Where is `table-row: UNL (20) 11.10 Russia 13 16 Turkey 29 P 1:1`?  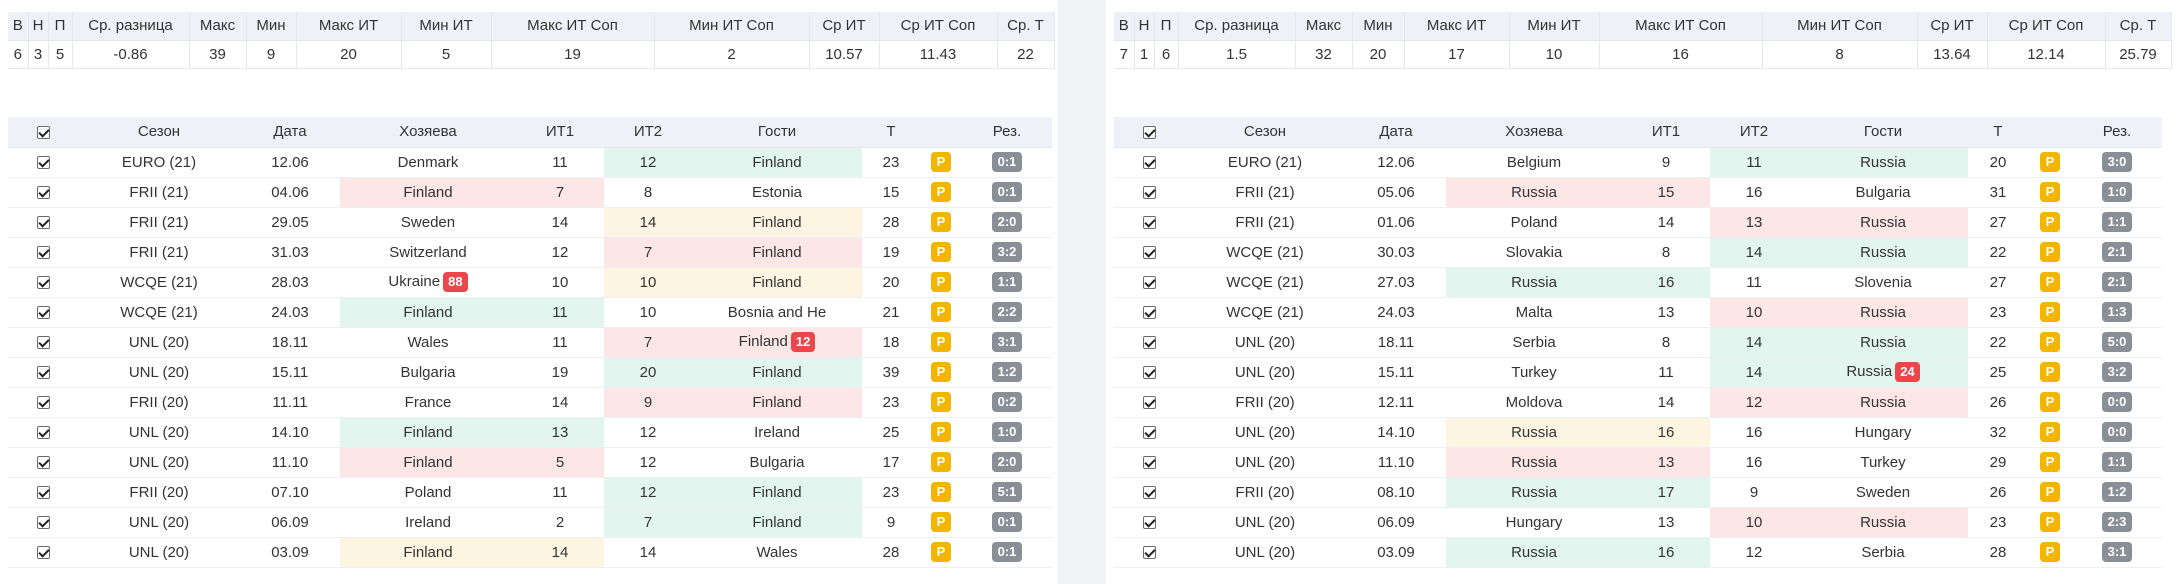 table-row: UNL (20) 11.10 Russia 13 16 Turkey 29 P 1:1 is located at coordinates (1638, 462).